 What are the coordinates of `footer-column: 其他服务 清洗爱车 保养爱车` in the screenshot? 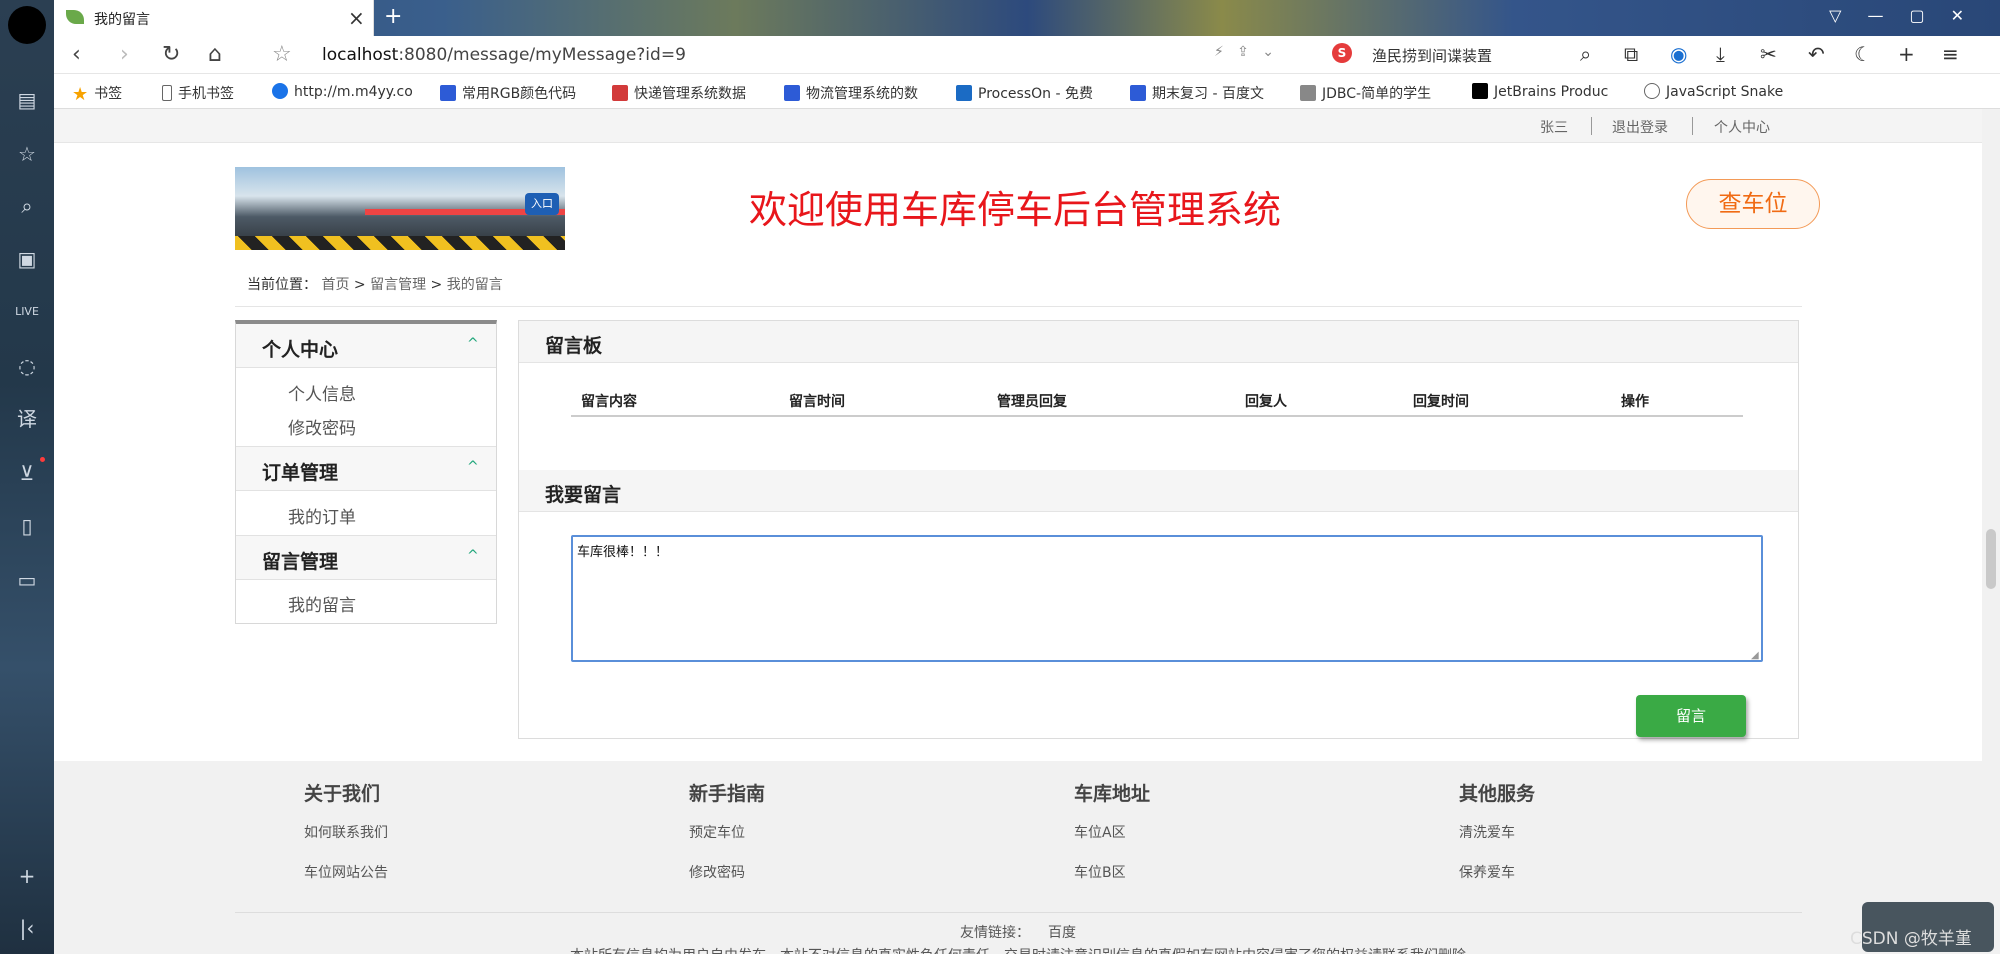 It's located at (1497, 840).